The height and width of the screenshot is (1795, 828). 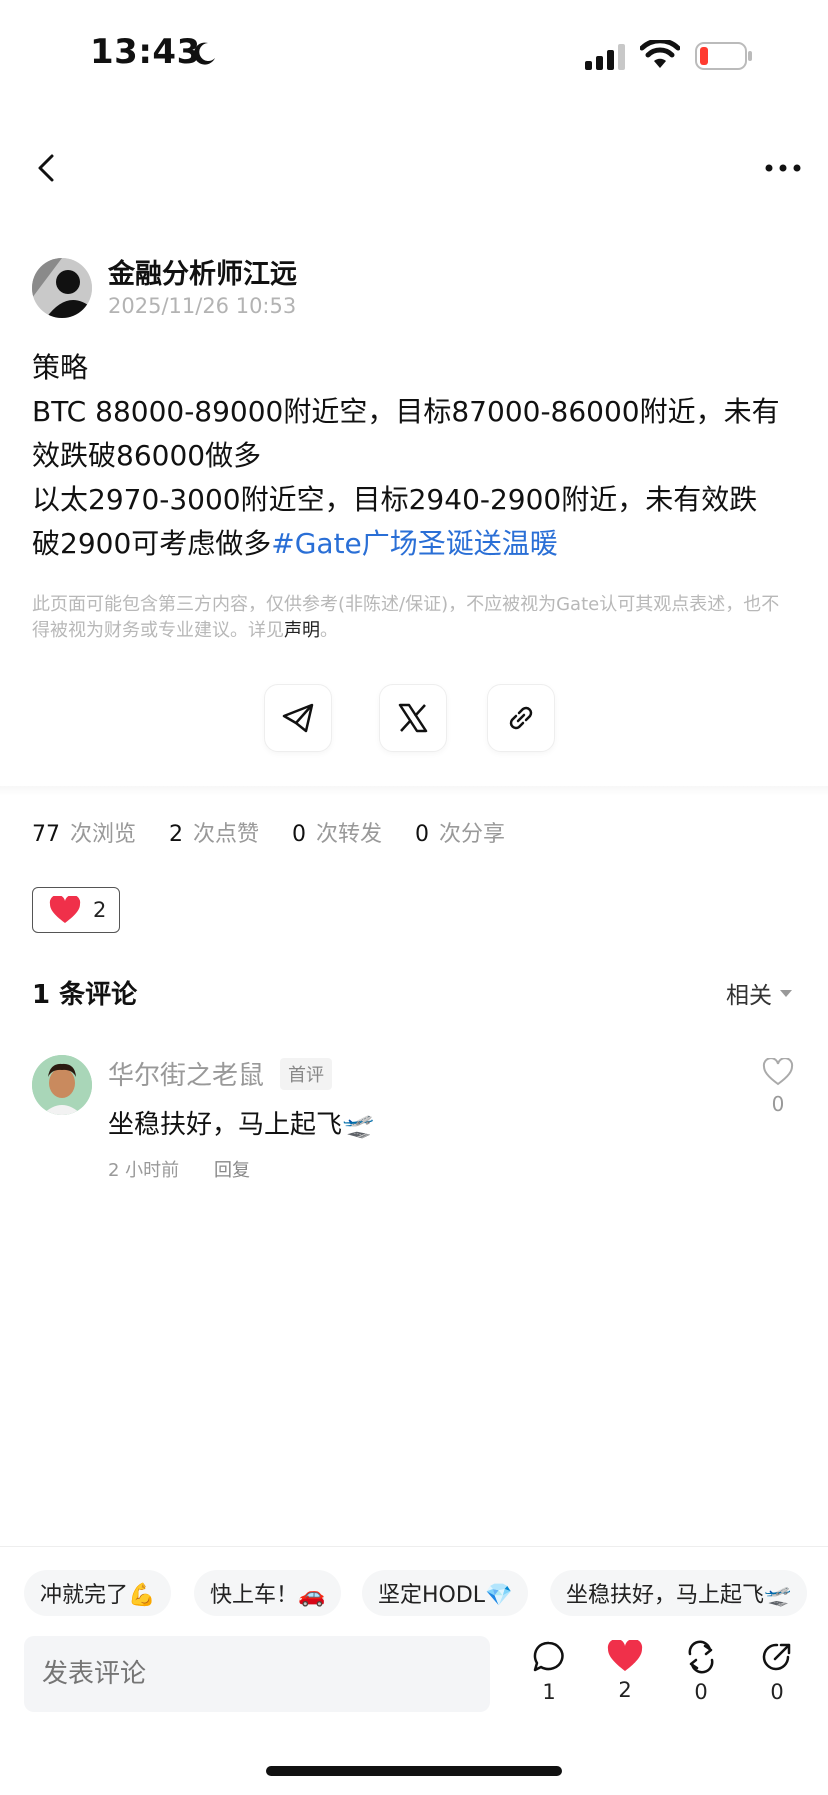 What do you see at coordinates (204, 53) in the screenshot?
I see `moon-icon` at bounding box center [204, 53].